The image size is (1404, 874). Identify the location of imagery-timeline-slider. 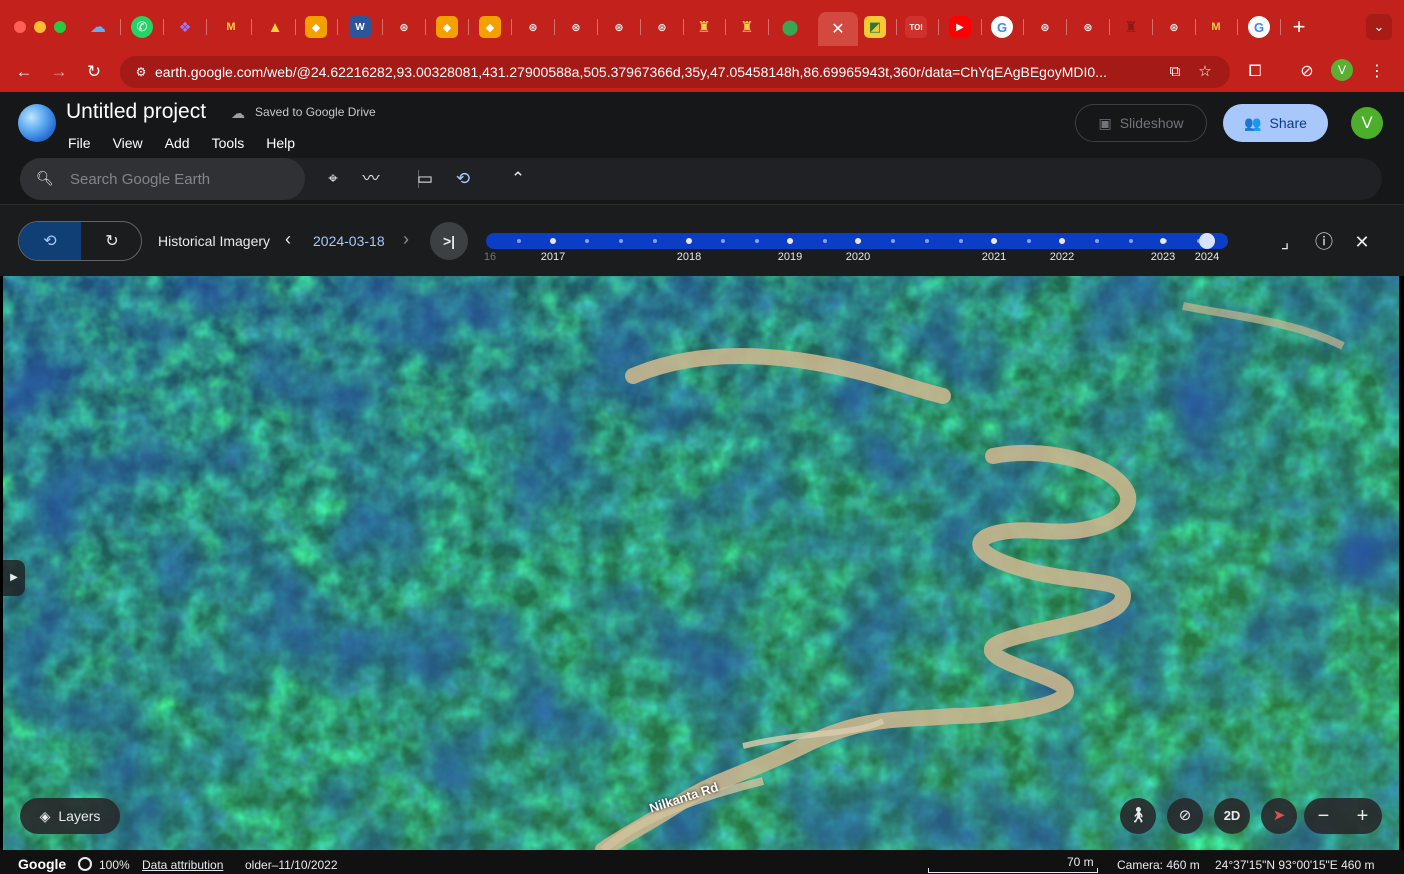
(857, 241).